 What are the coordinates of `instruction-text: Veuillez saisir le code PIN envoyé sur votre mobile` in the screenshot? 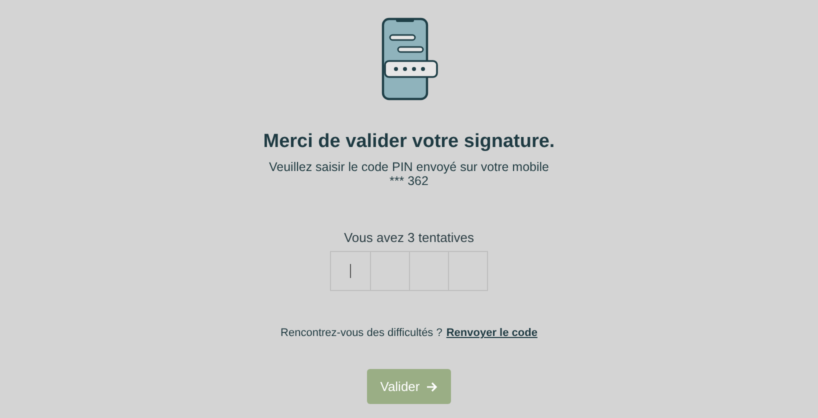 It's located at (409, 167).